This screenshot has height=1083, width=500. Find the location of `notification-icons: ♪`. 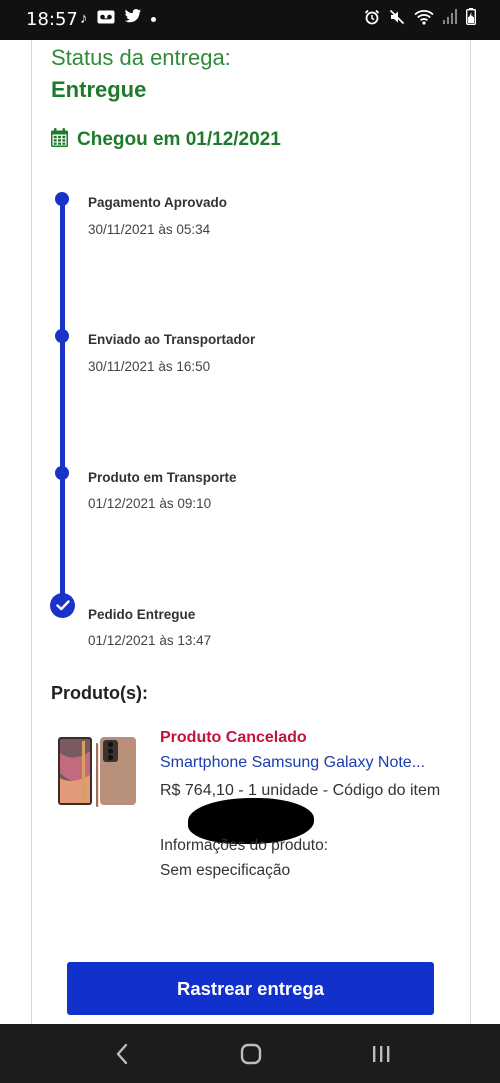

notification-icons: ♪ is located at coordinates (118, 19).